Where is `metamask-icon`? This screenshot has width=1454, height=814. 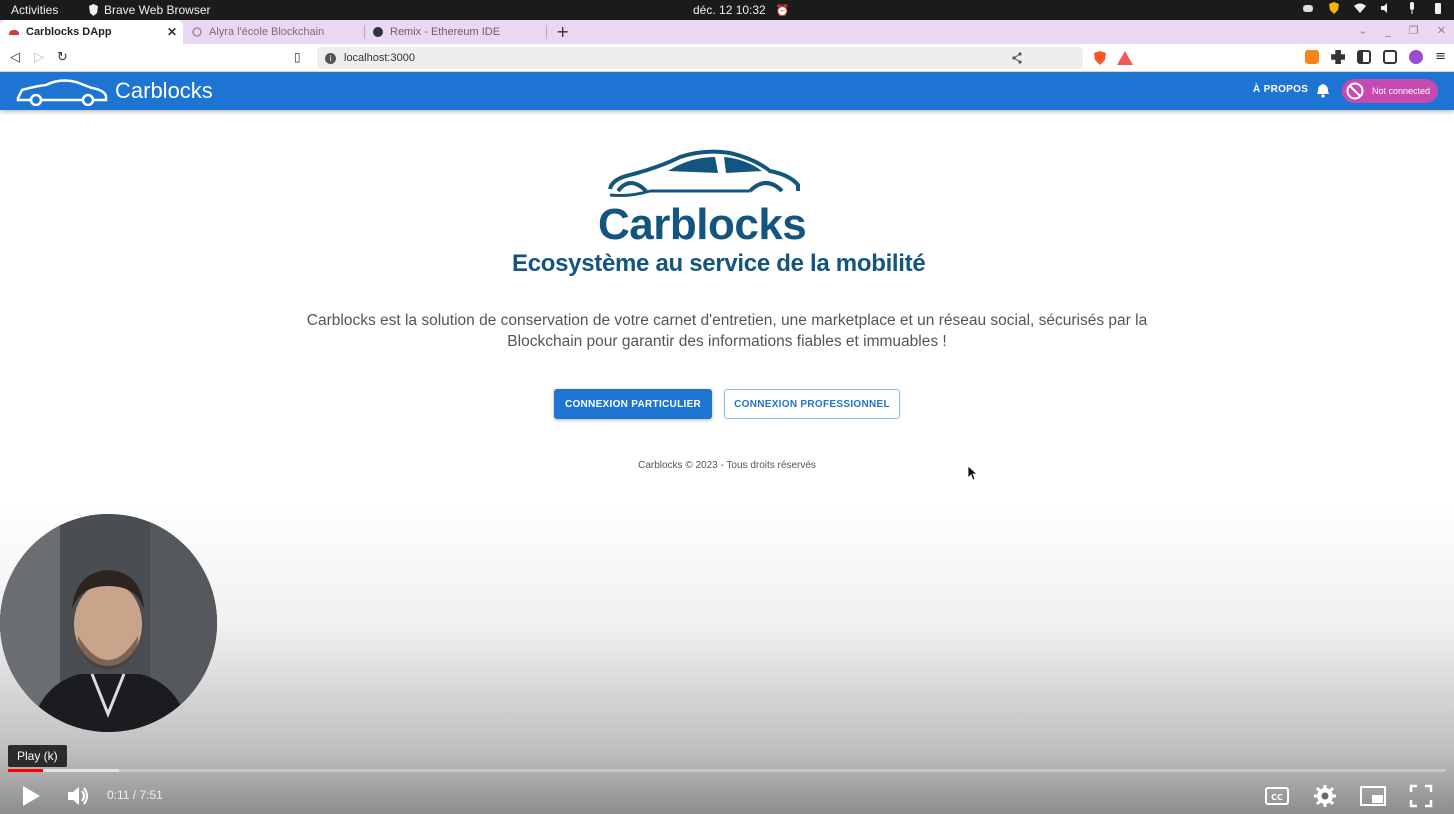 metamask-icon is located at coordinates (1312, 57).